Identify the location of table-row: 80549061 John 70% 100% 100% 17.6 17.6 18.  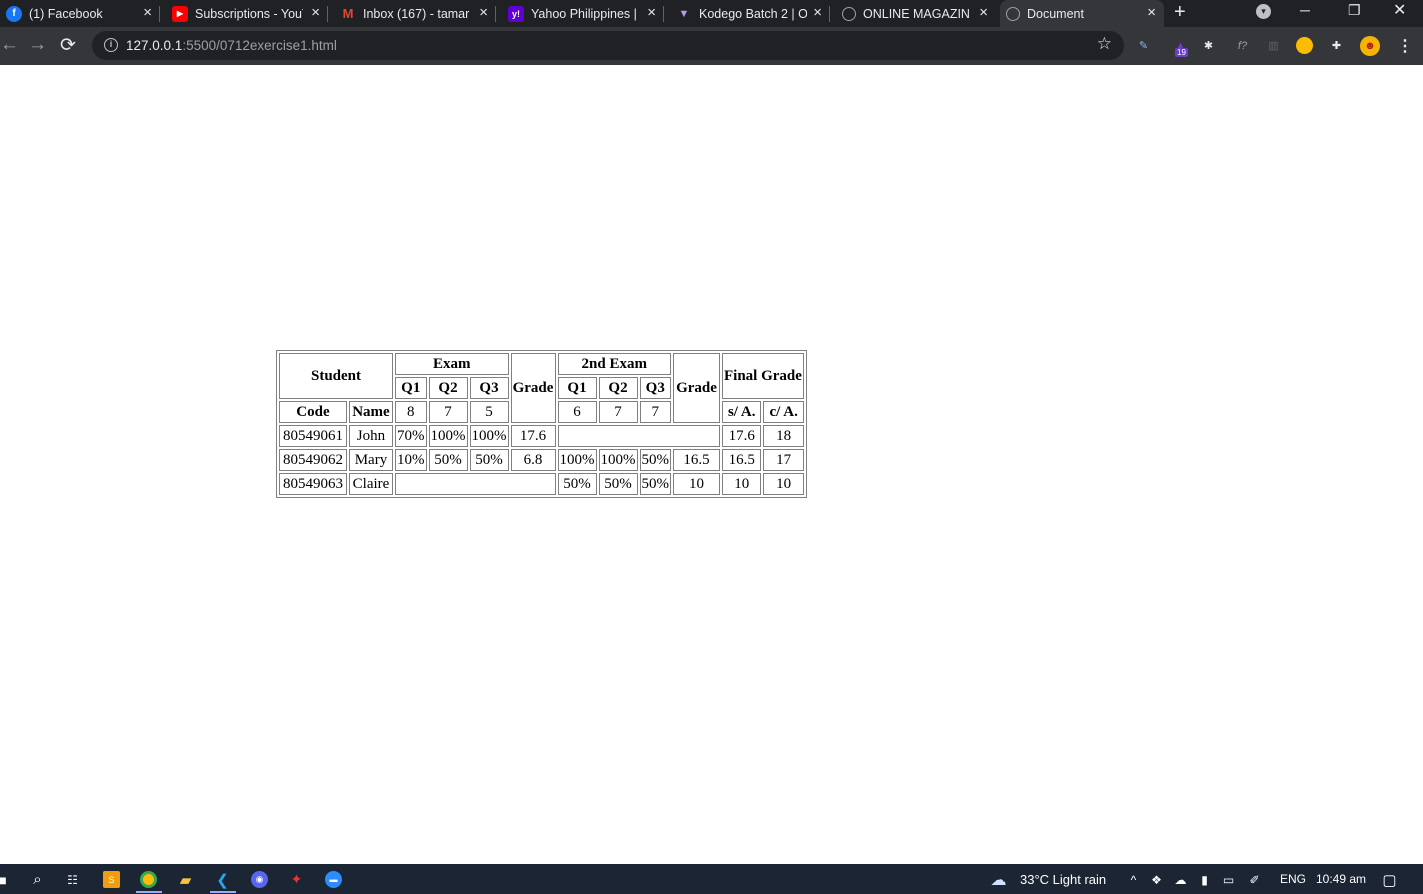
(541, 436).